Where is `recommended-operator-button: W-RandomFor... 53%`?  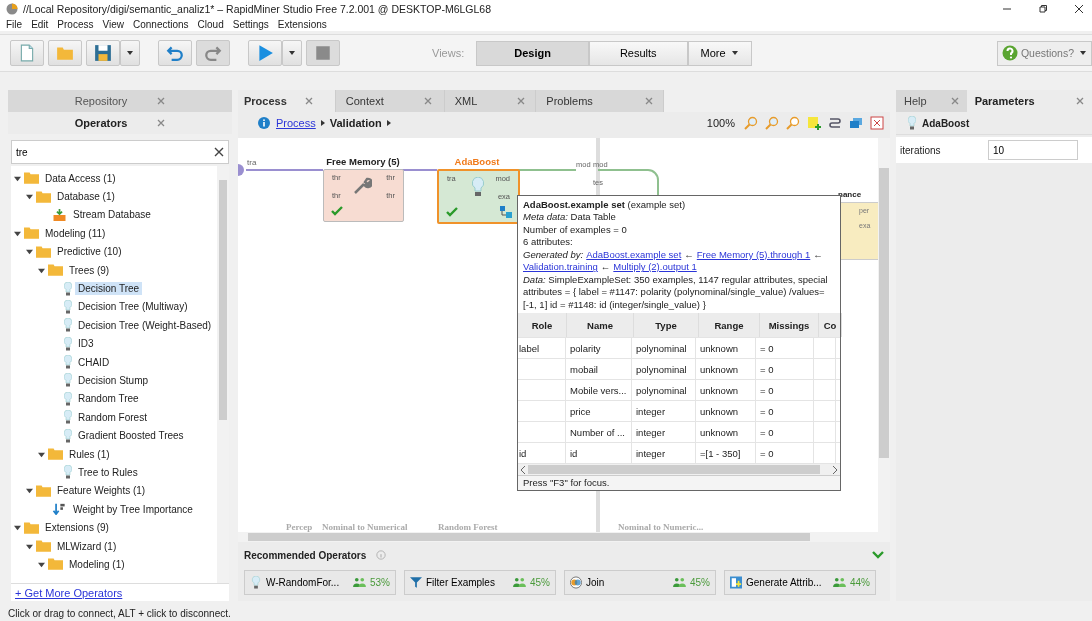 recommended-operator-button: W-RandomFor... 53% is located at coordinates (320, 582).